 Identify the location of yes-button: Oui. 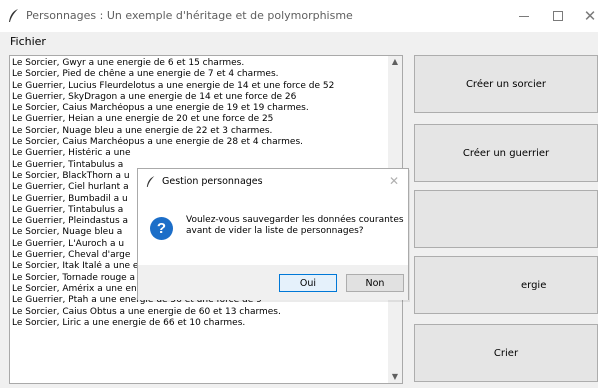
(308, 283).